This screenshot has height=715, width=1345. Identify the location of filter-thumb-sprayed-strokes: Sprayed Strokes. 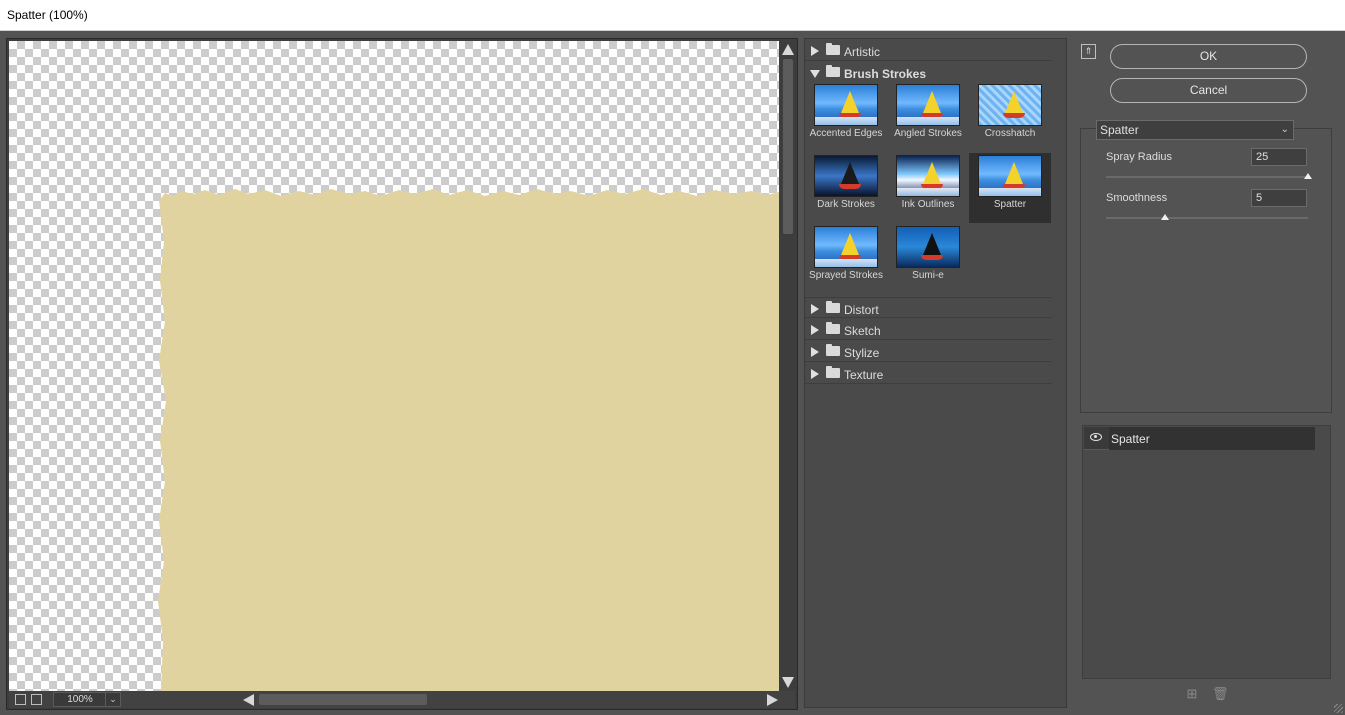
(846, 259).